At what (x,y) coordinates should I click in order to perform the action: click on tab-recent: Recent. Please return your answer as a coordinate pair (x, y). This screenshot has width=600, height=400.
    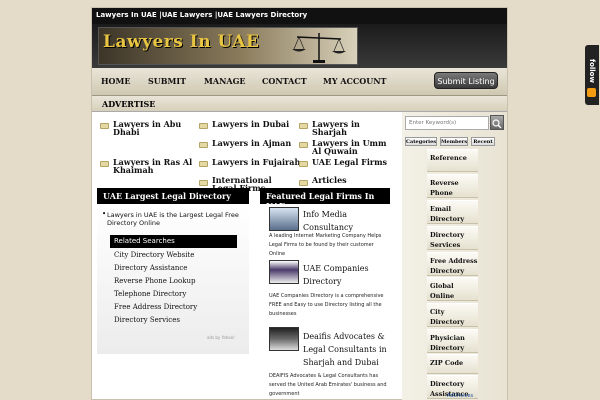
    Looking at the image, I should click on (483, 141).